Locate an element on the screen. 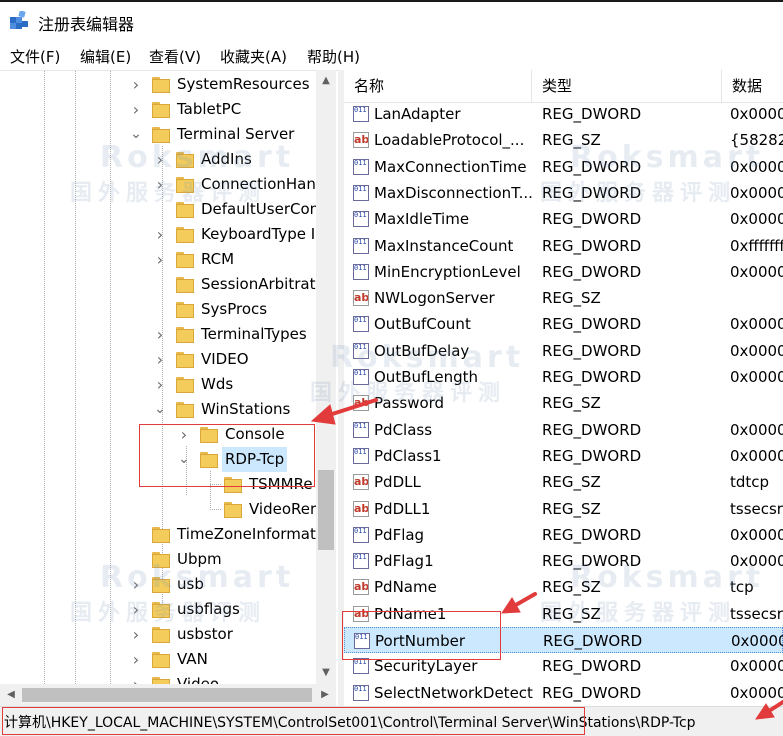  arrow-to-portnumber-icon is located at coordinates (524, 600).